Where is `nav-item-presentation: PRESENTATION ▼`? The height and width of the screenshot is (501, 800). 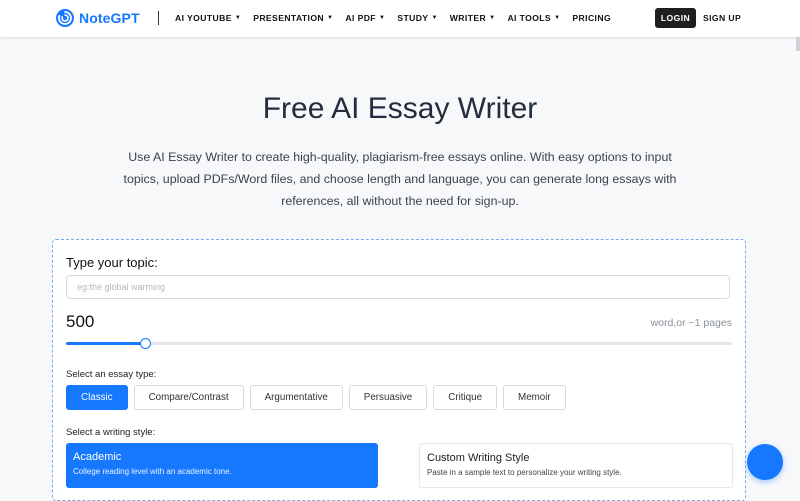
nav-item-presentation: PRESENTATION ▼ is located at coordinates (293, 18).